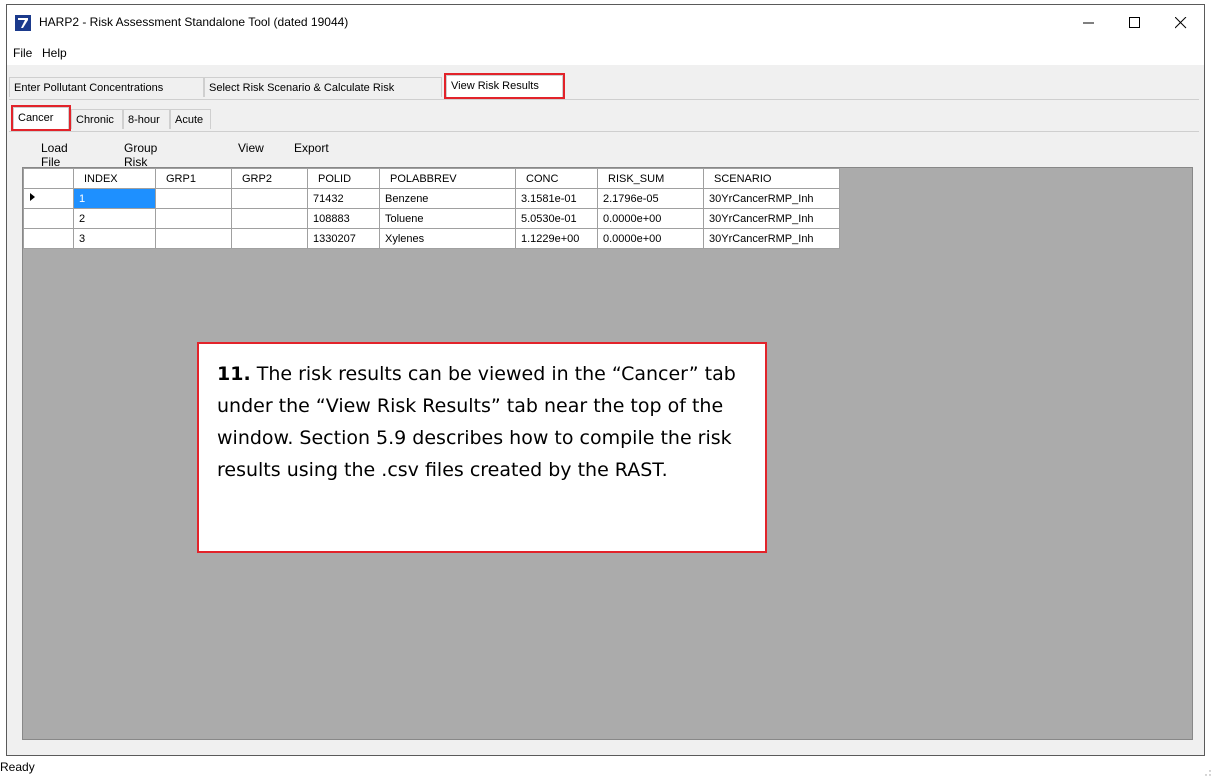  I want to click on load-file-button: Load File, so click(54, 155).